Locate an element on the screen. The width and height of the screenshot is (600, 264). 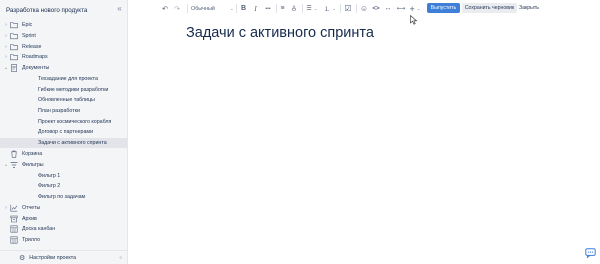
sidebar-item: › Epic is located at coordinates (63, 25).